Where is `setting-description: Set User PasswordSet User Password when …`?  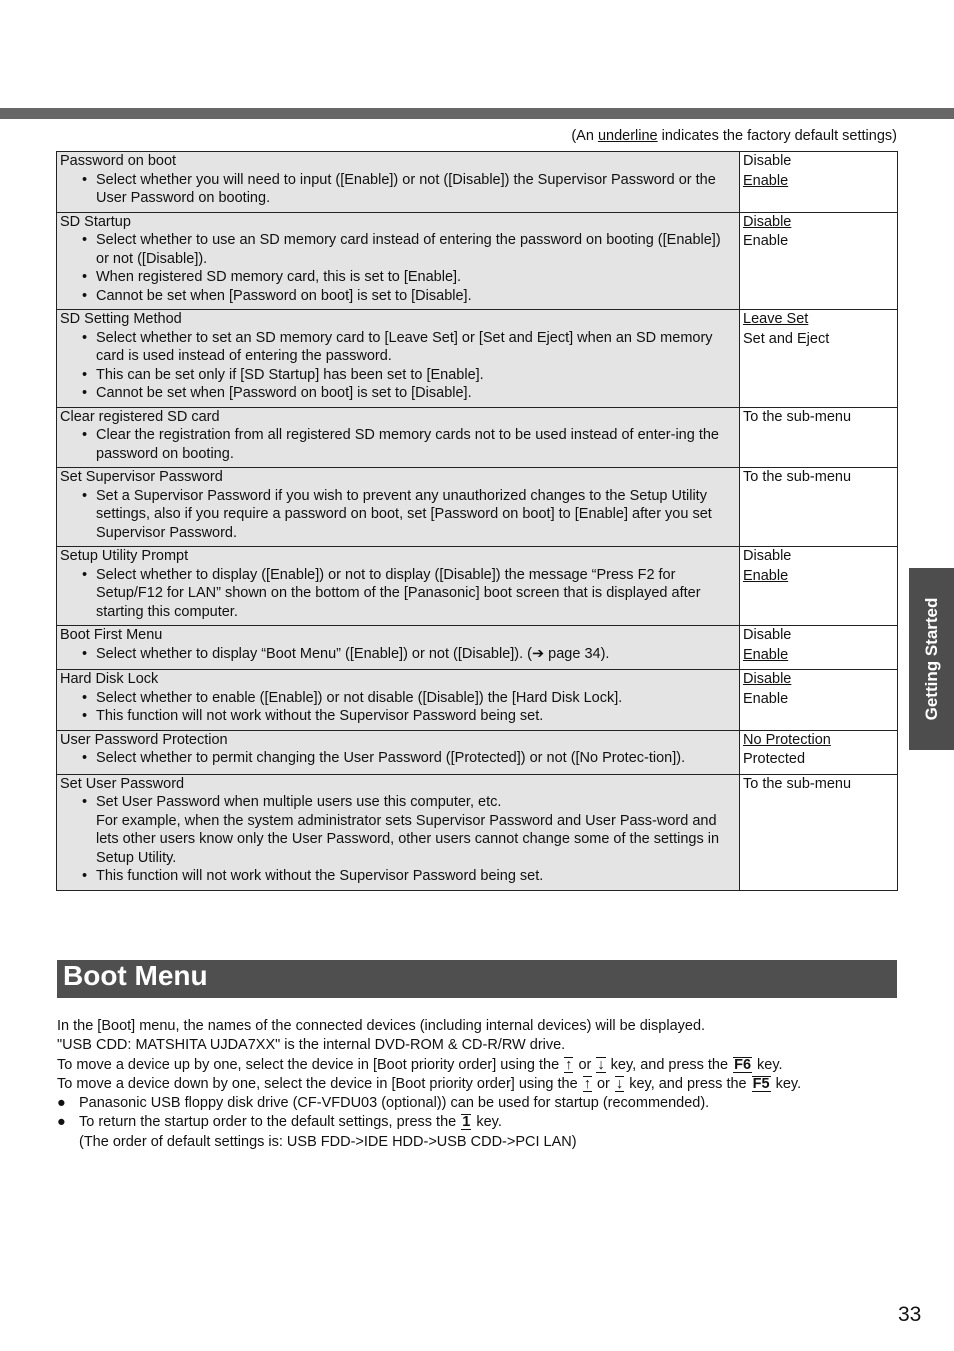
setting-description: Set User PasswordSet User Password when … is located at coordinates (398, 832).